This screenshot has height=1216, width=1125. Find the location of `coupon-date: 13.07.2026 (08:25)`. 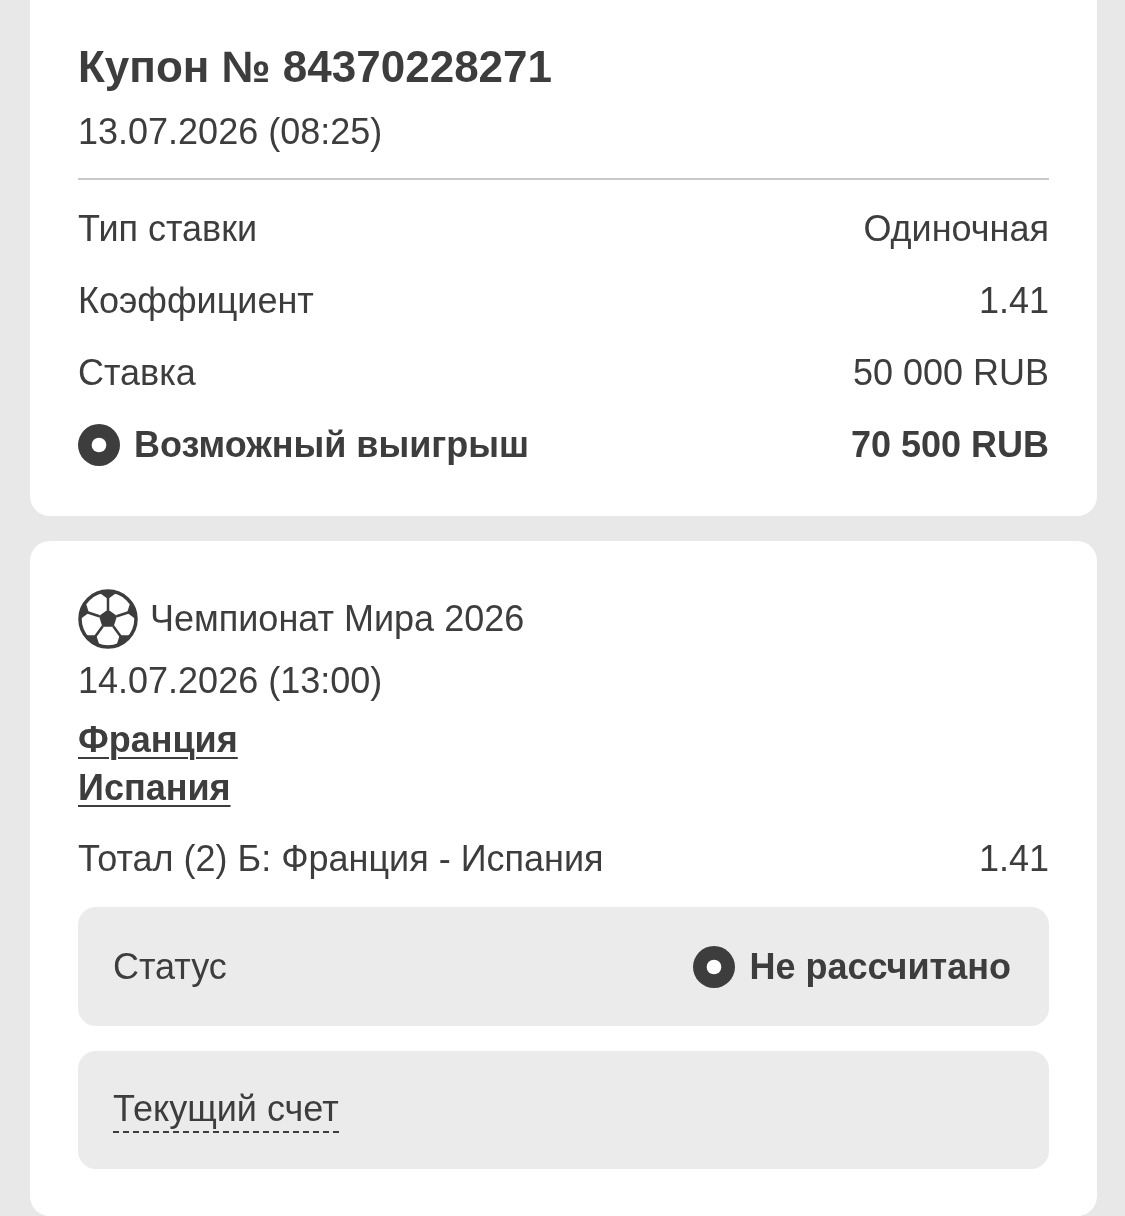

coupon-date: 13.07.2026 (08:25) is located at coordinates (231, 132).